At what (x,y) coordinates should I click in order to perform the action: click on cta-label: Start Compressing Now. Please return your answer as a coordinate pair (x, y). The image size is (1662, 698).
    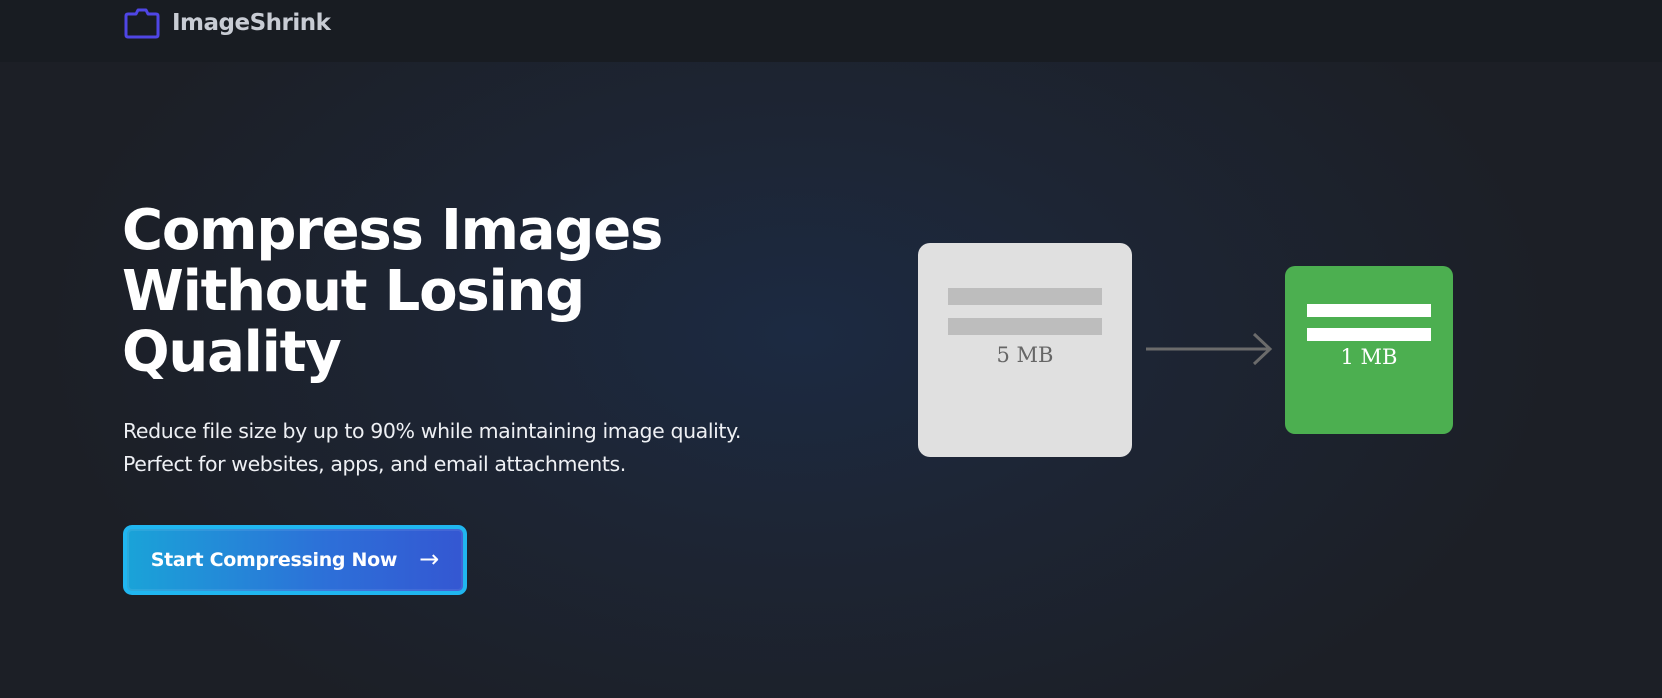
    Looking at the image, I should click on (274, 560).